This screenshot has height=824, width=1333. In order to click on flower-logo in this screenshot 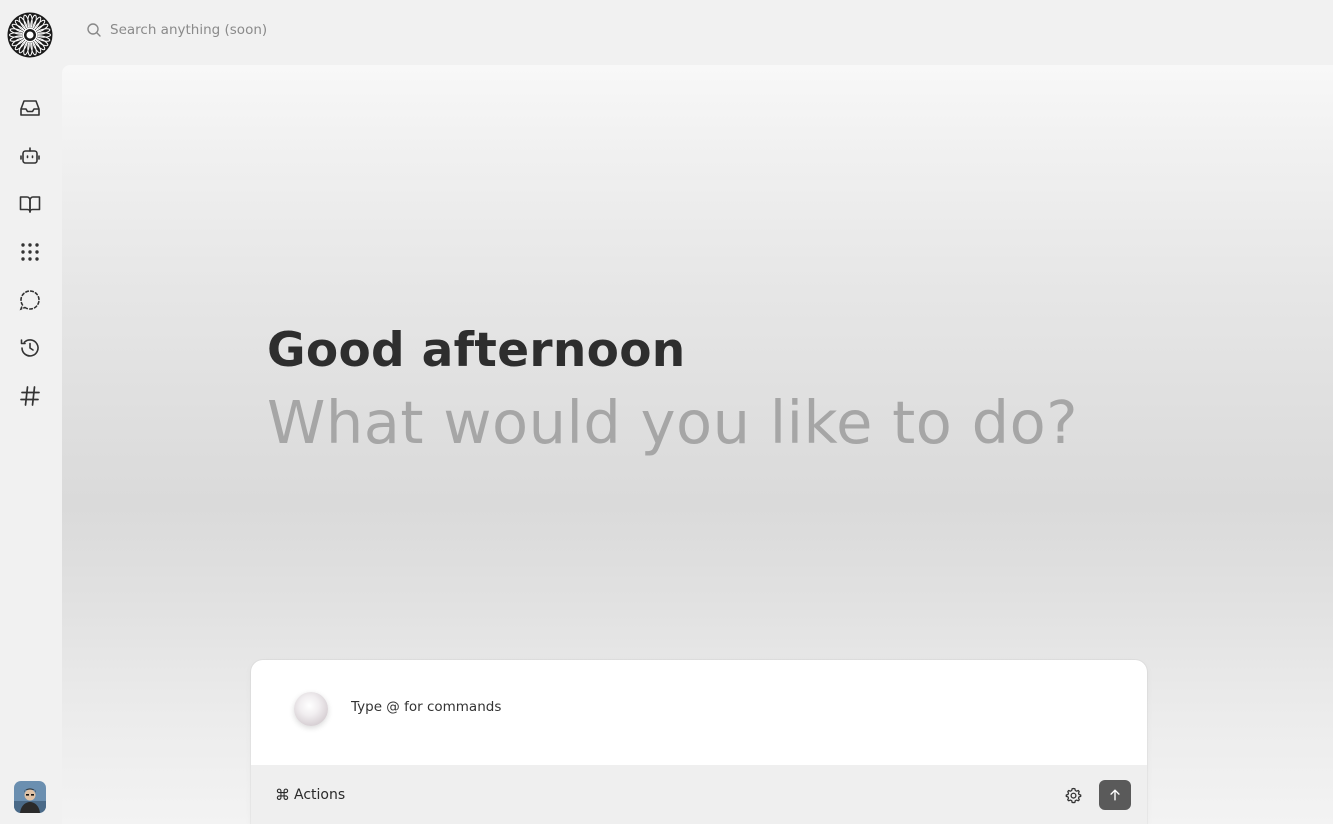, I will do `click(30, 35)`.